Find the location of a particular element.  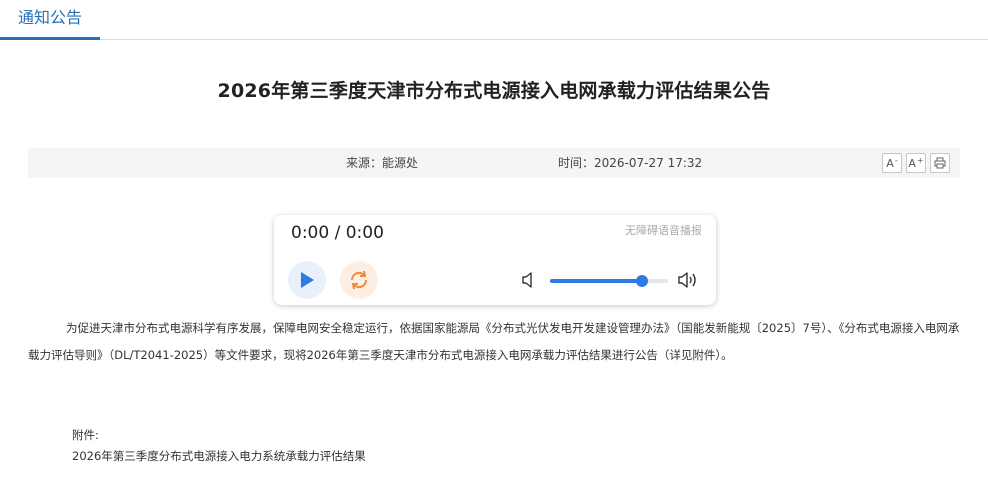

font-increase-button: A + is located at coordinates (916, 163).